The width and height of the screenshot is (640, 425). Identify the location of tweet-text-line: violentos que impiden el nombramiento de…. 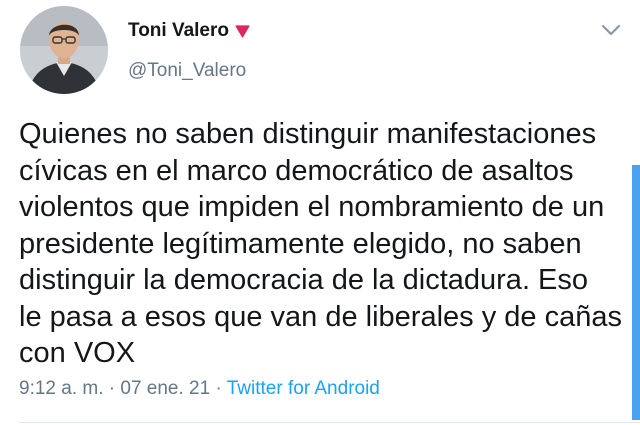
(312, 207).